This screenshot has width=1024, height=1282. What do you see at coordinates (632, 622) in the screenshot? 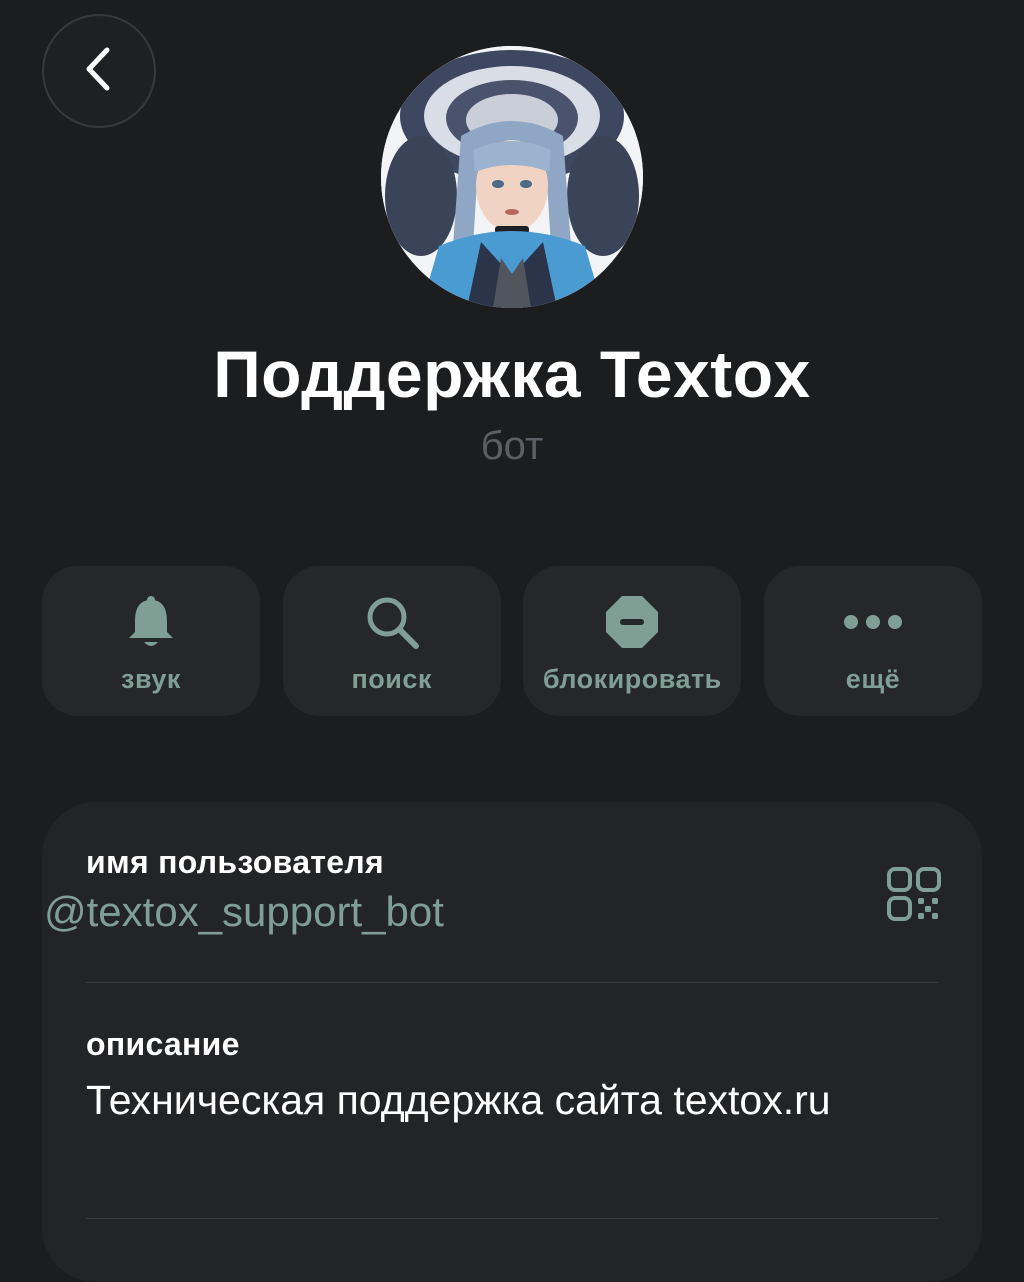
I see `block-icon` at bounding box center [632, 622].